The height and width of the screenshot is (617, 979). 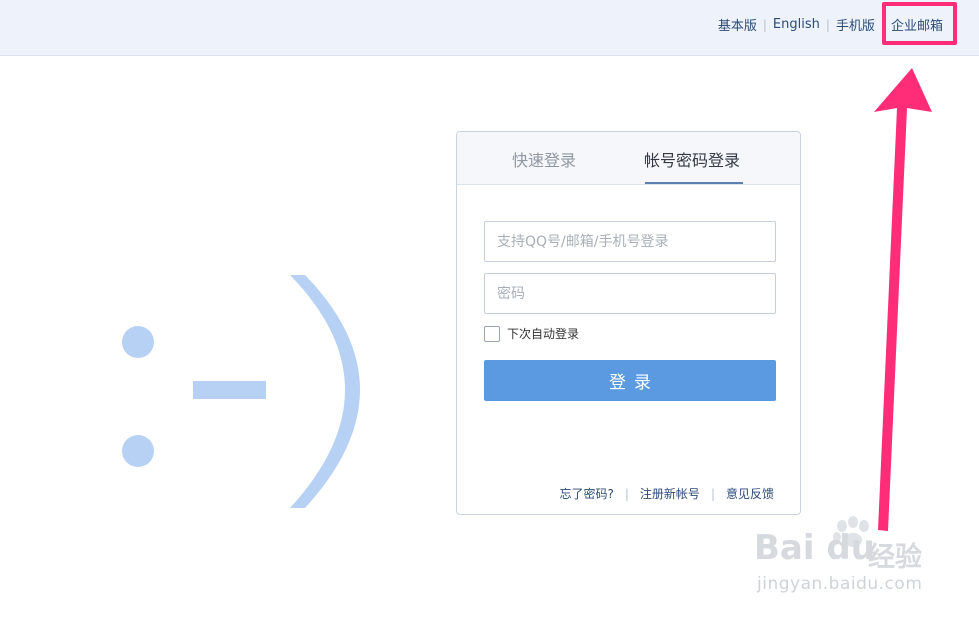 I want to click on watermark-brand: Bai du, so click(x=814, y=548).